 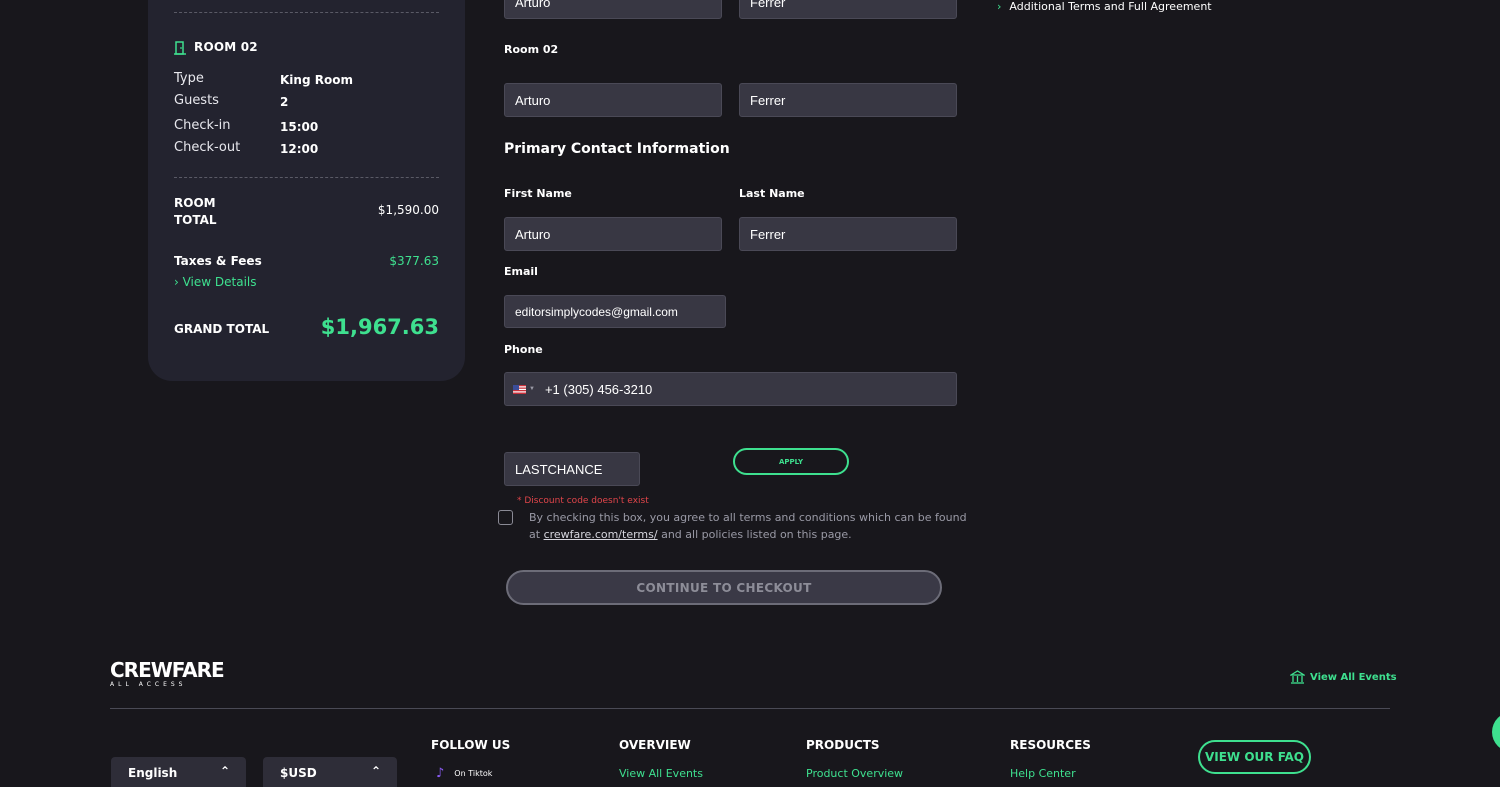 What do you see at coordinates (148, 684) in the screenshot?
I see `logo-sub: ALL ACCESS` at bounding box center [148, 684].